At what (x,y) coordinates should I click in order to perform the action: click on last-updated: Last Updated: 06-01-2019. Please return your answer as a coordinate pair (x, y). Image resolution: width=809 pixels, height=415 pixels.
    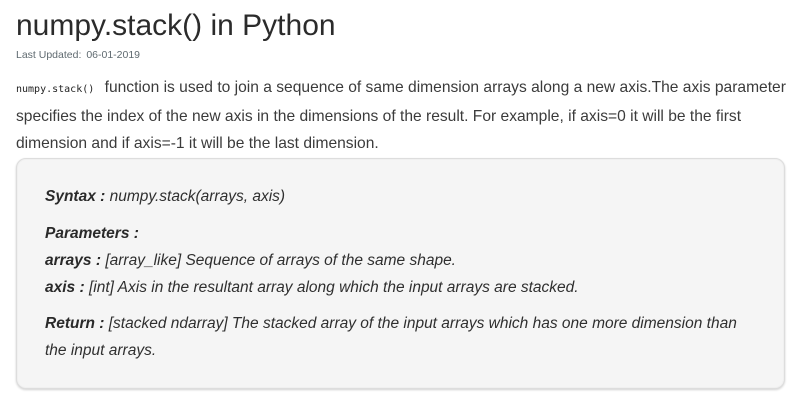
    Looking at the image, I should click on (404, 55).